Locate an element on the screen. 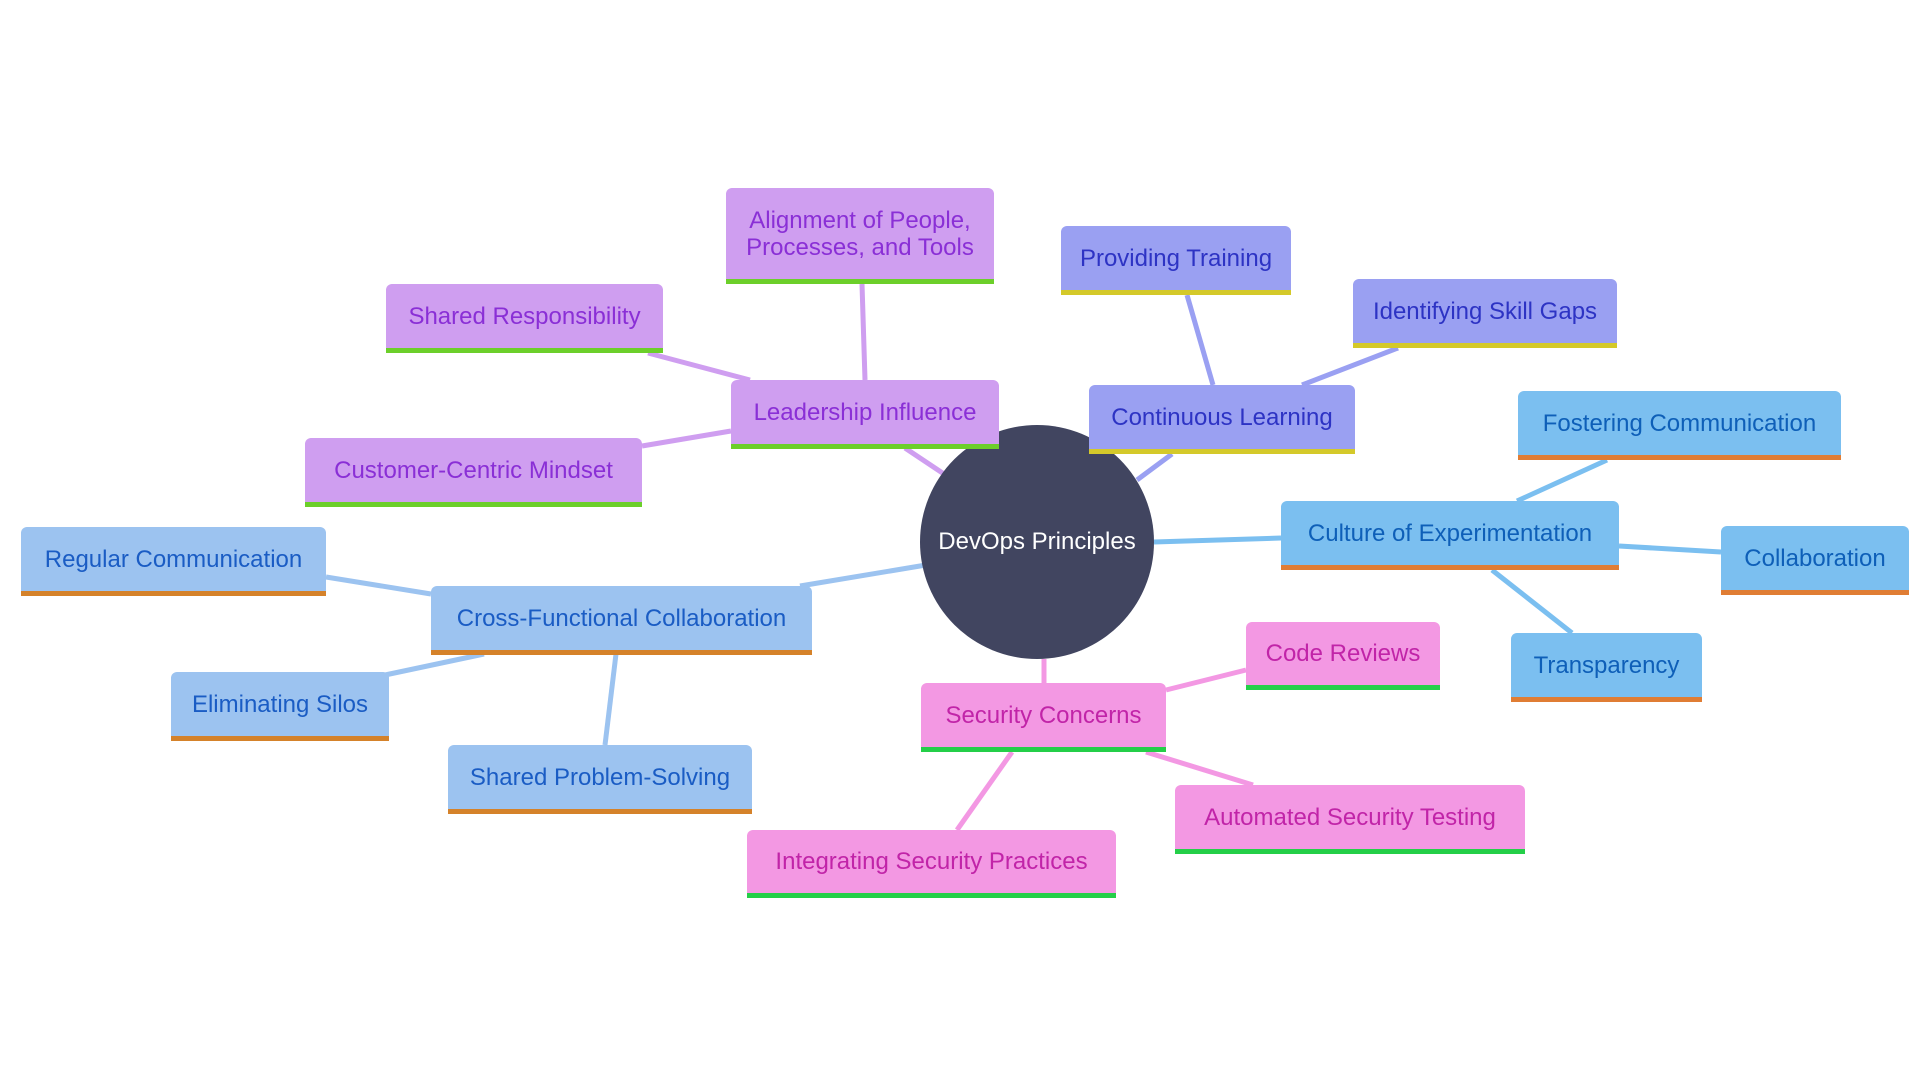 The image size is (1920, 1080). edge-collaboration-problem-solving is located at coordinates (610, 699).